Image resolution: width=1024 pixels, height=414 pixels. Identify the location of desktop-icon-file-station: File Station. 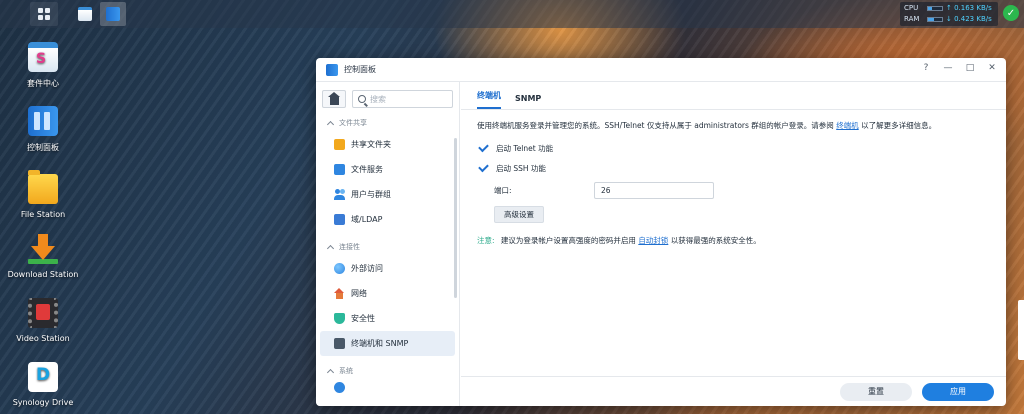
(43, 194).